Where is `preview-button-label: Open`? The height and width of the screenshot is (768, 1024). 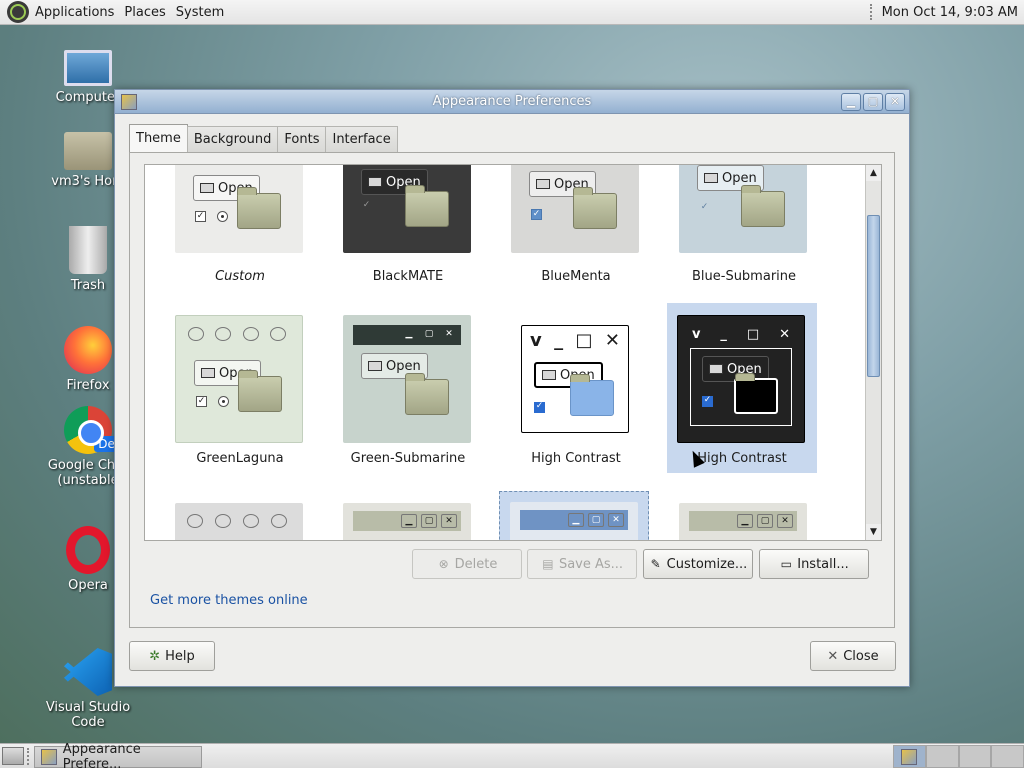 preview-button-label: Open is located at coordinates (403, 366).